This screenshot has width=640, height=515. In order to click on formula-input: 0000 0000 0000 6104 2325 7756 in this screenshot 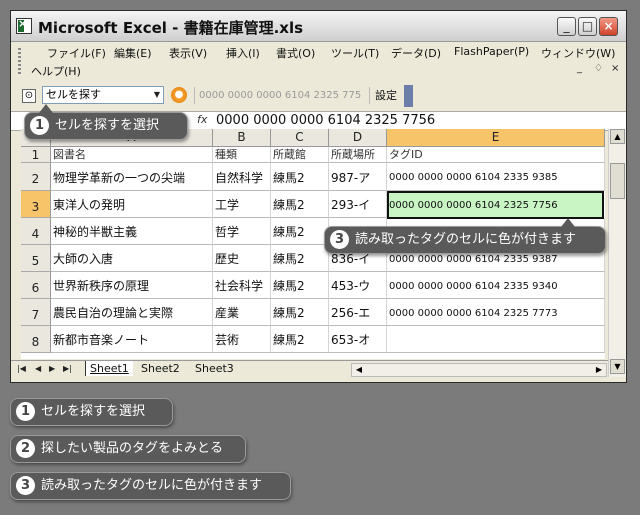, I will do `click(325, 120)`.